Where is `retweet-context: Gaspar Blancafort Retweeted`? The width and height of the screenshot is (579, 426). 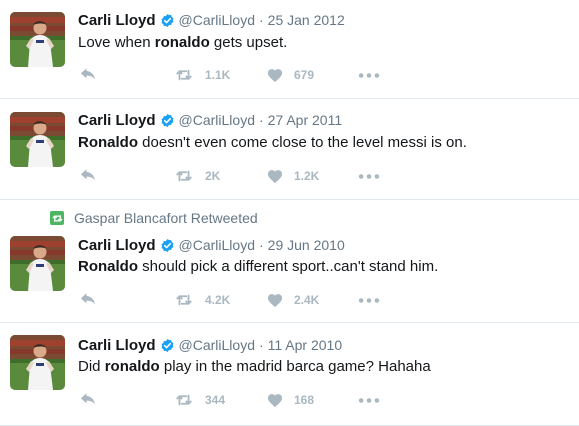
retweet-context: Gaspar Blancafort Retweeted is located at coordinates (154, 218).